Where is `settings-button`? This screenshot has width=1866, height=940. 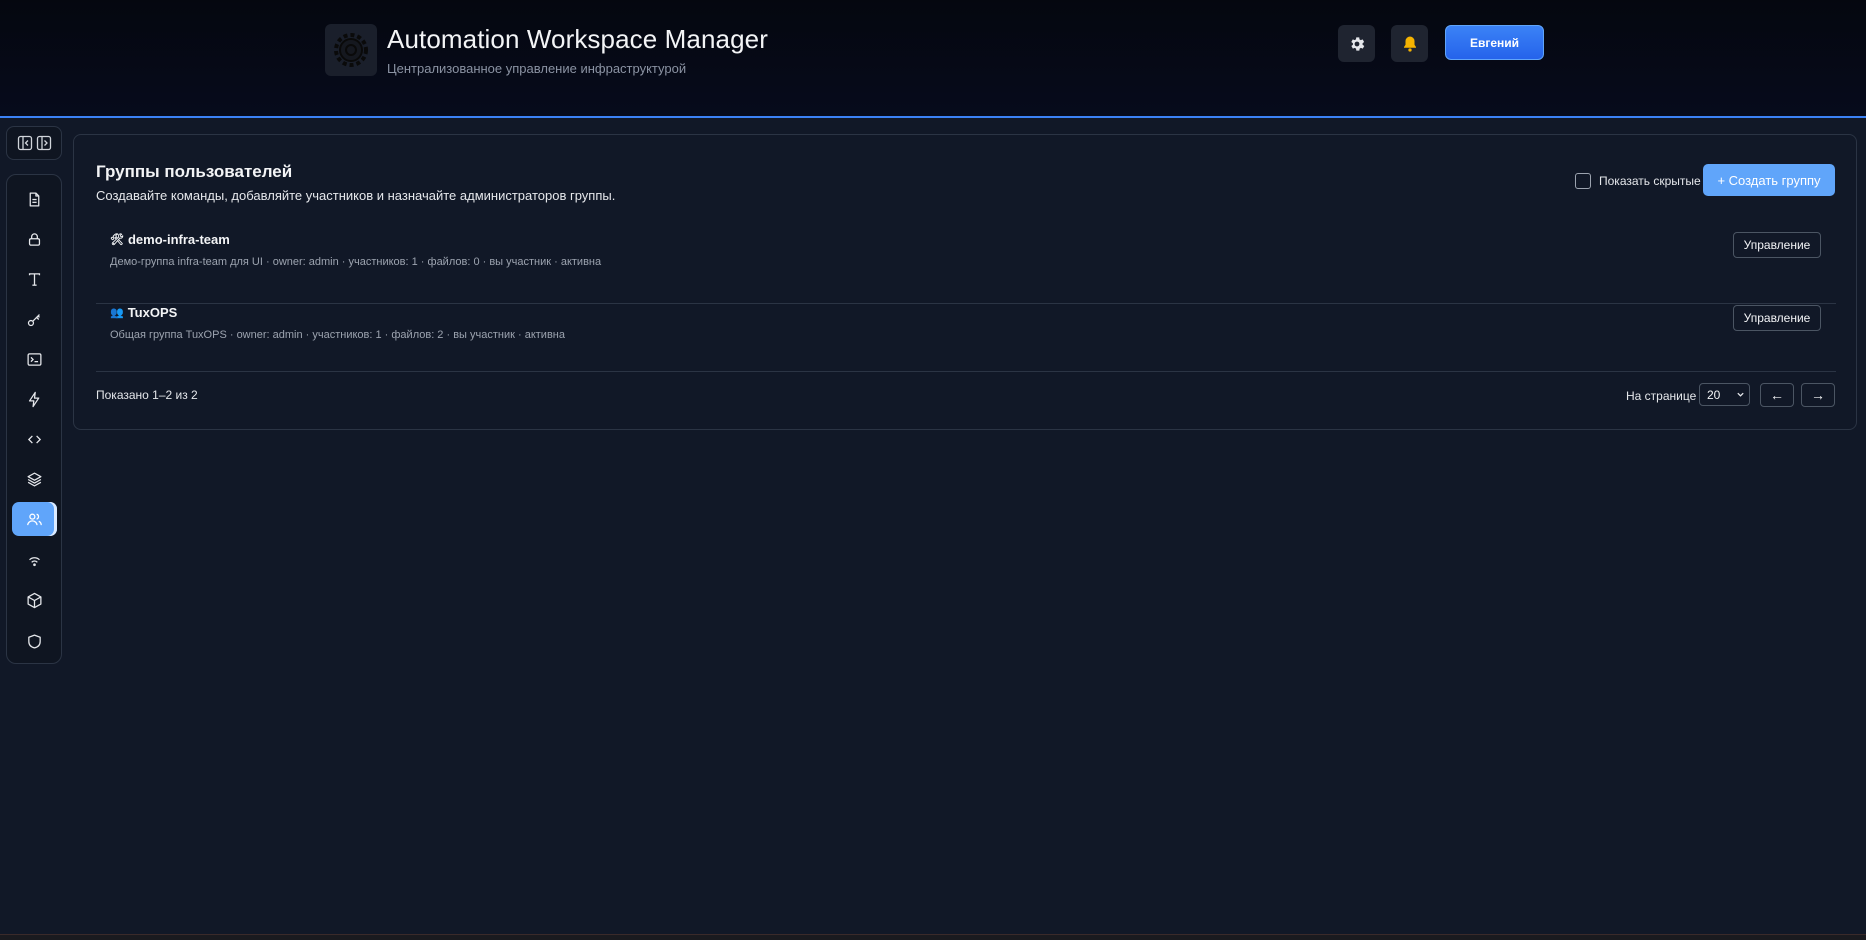 settings-button is located at coordinates (1356, 43).